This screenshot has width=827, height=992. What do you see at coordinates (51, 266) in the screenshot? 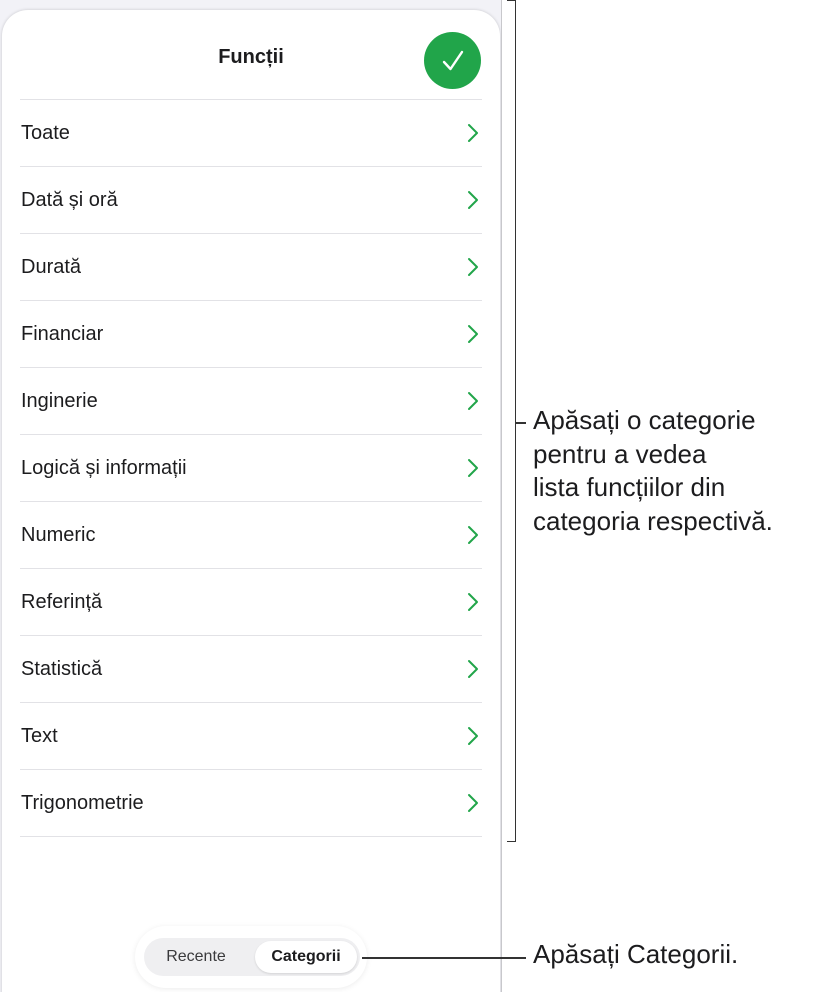
I see `category-label: Durată` at bounding box center [51, 266].